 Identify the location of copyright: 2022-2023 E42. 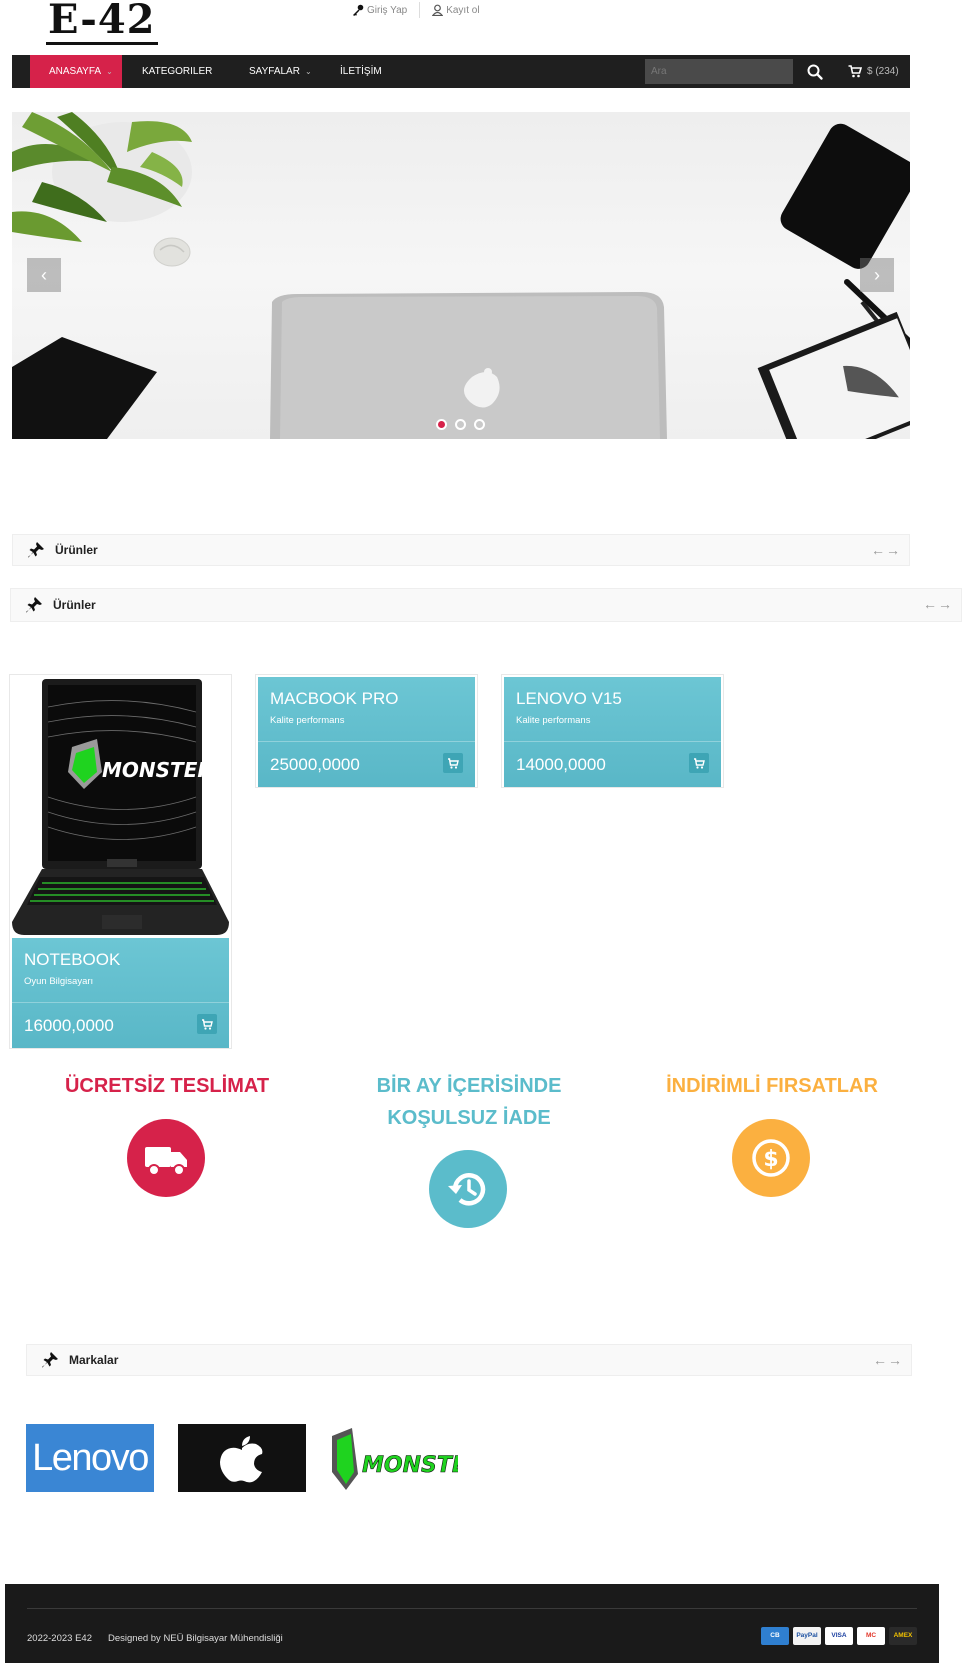
(59, 1638).